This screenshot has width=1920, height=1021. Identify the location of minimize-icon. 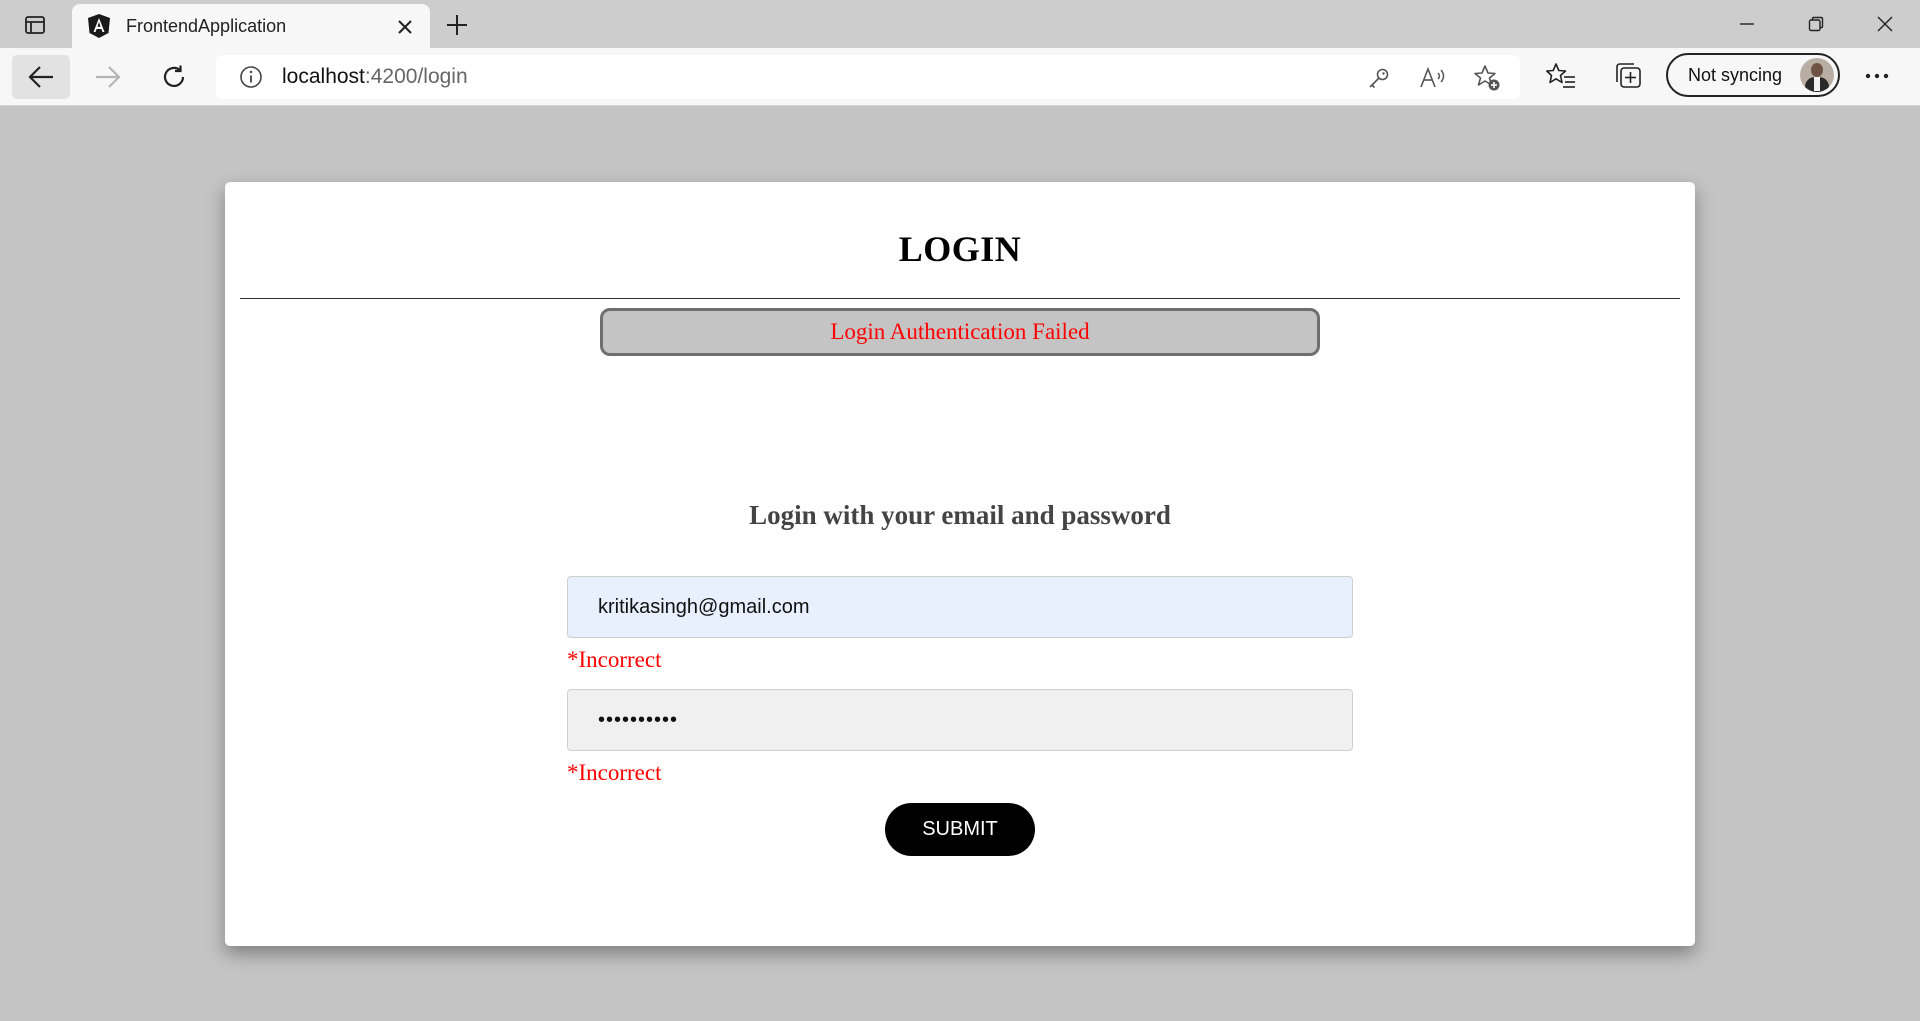
(1747, 24).